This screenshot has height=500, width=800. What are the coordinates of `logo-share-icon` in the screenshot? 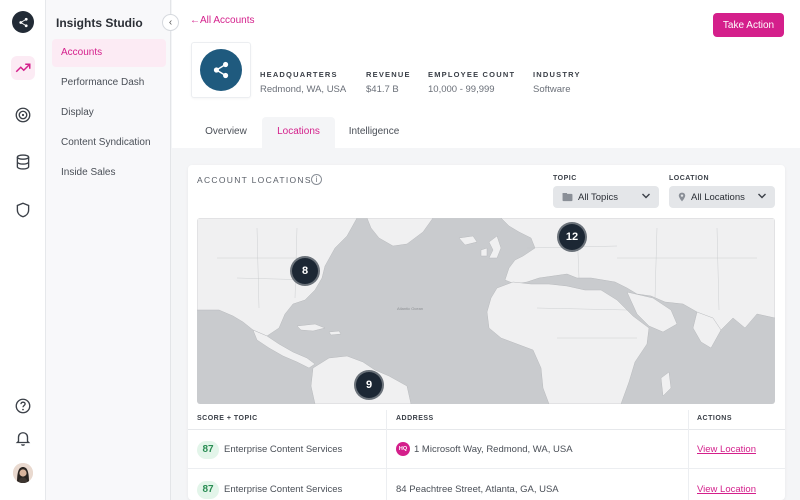 It's located at (23, 22).